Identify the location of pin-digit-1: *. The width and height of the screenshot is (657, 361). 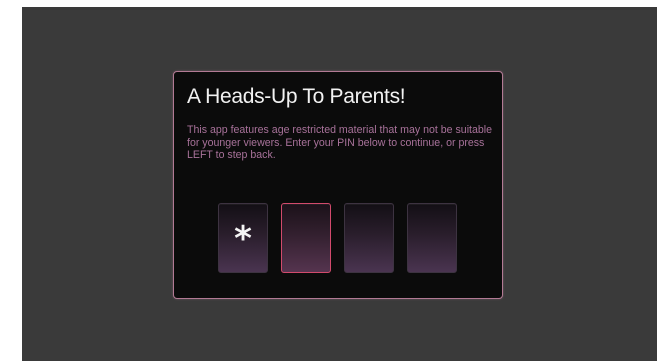
(243, 238).